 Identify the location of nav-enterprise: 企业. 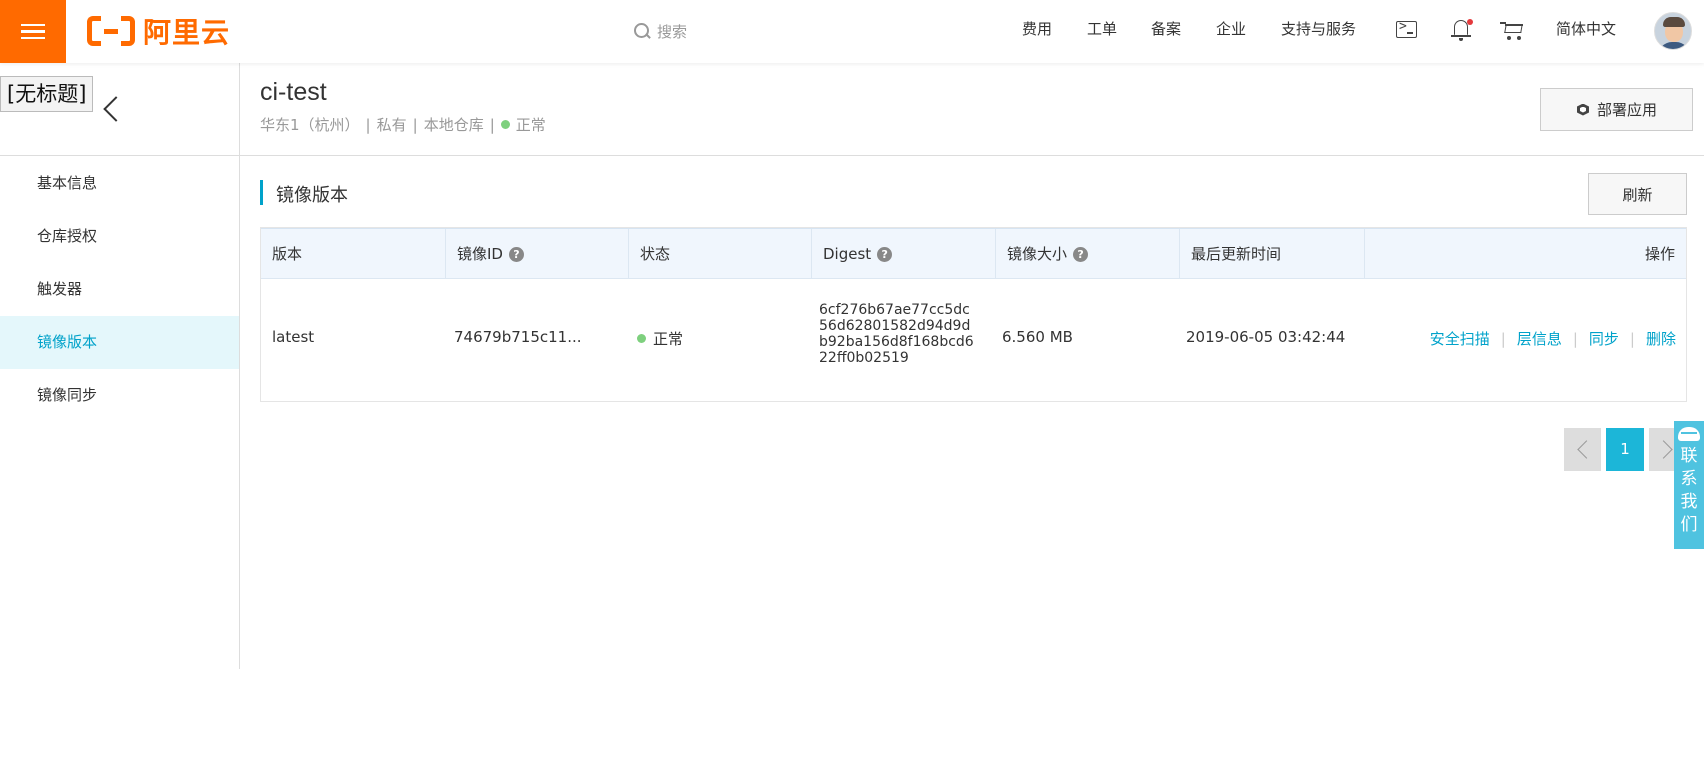
(1231, 28).